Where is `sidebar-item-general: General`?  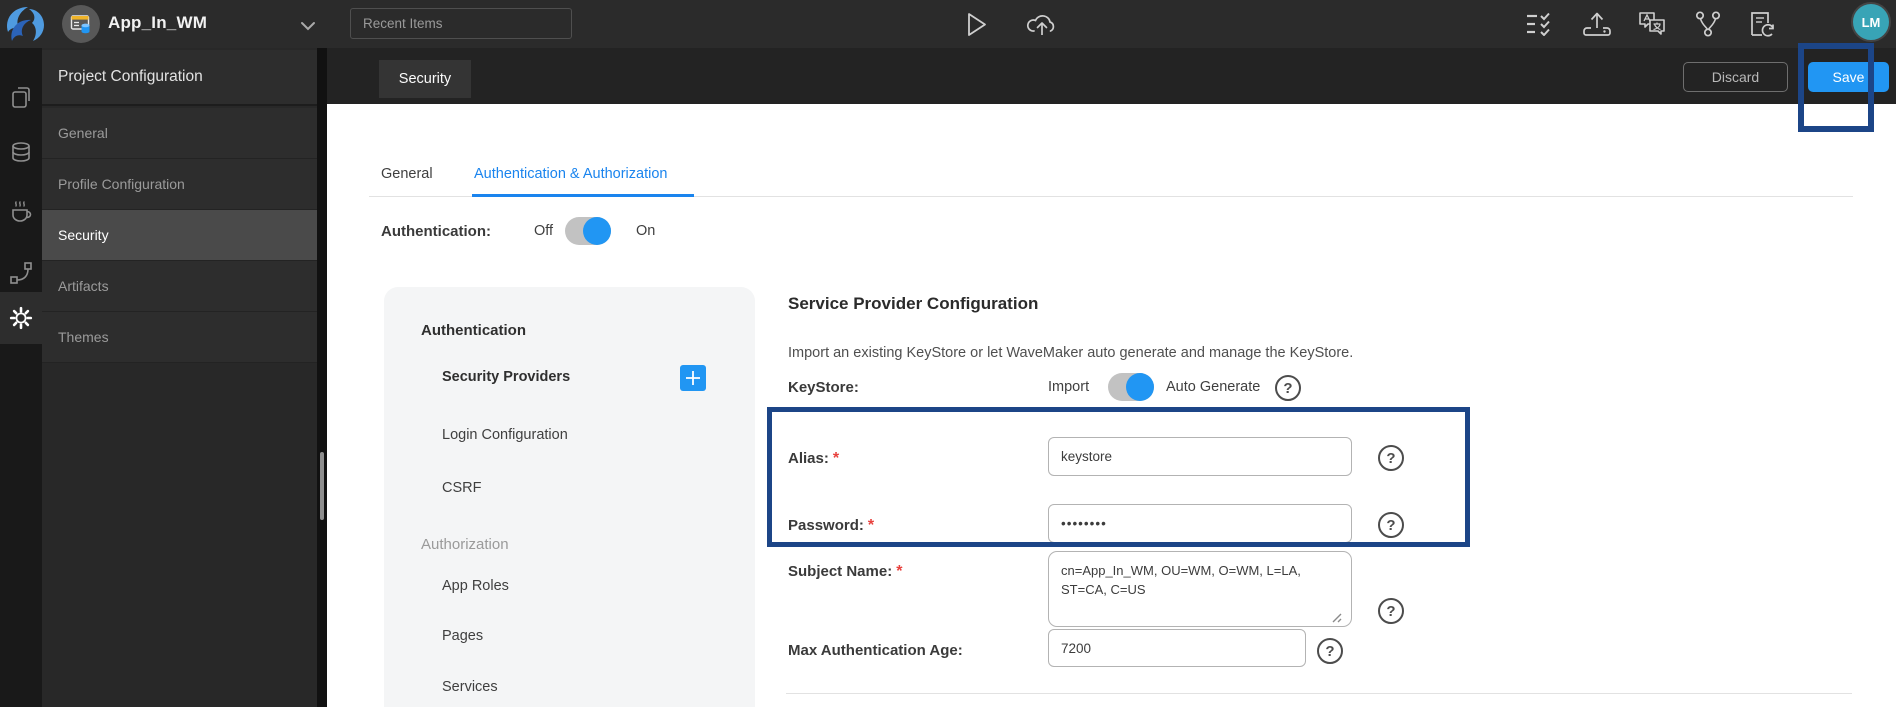 sidebar-item-general: General is located at coordinates (179, 133).